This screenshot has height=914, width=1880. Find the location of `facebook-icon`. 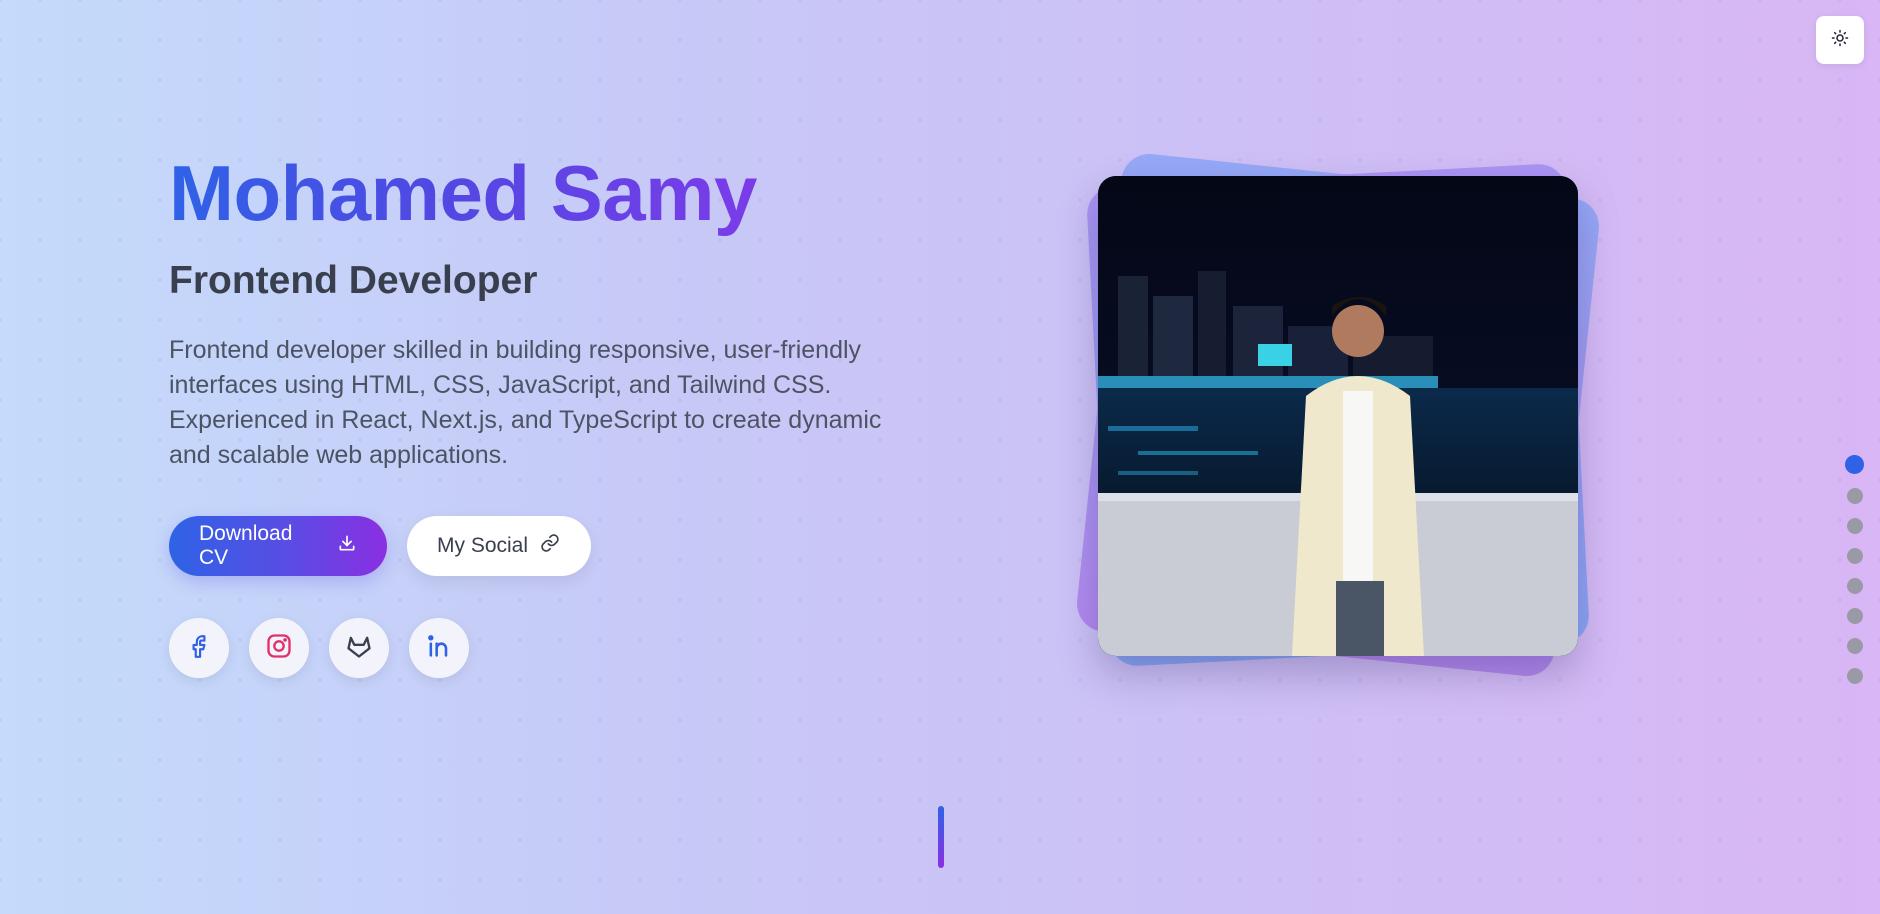

facebook-icon is located at coordinates (199, 648).